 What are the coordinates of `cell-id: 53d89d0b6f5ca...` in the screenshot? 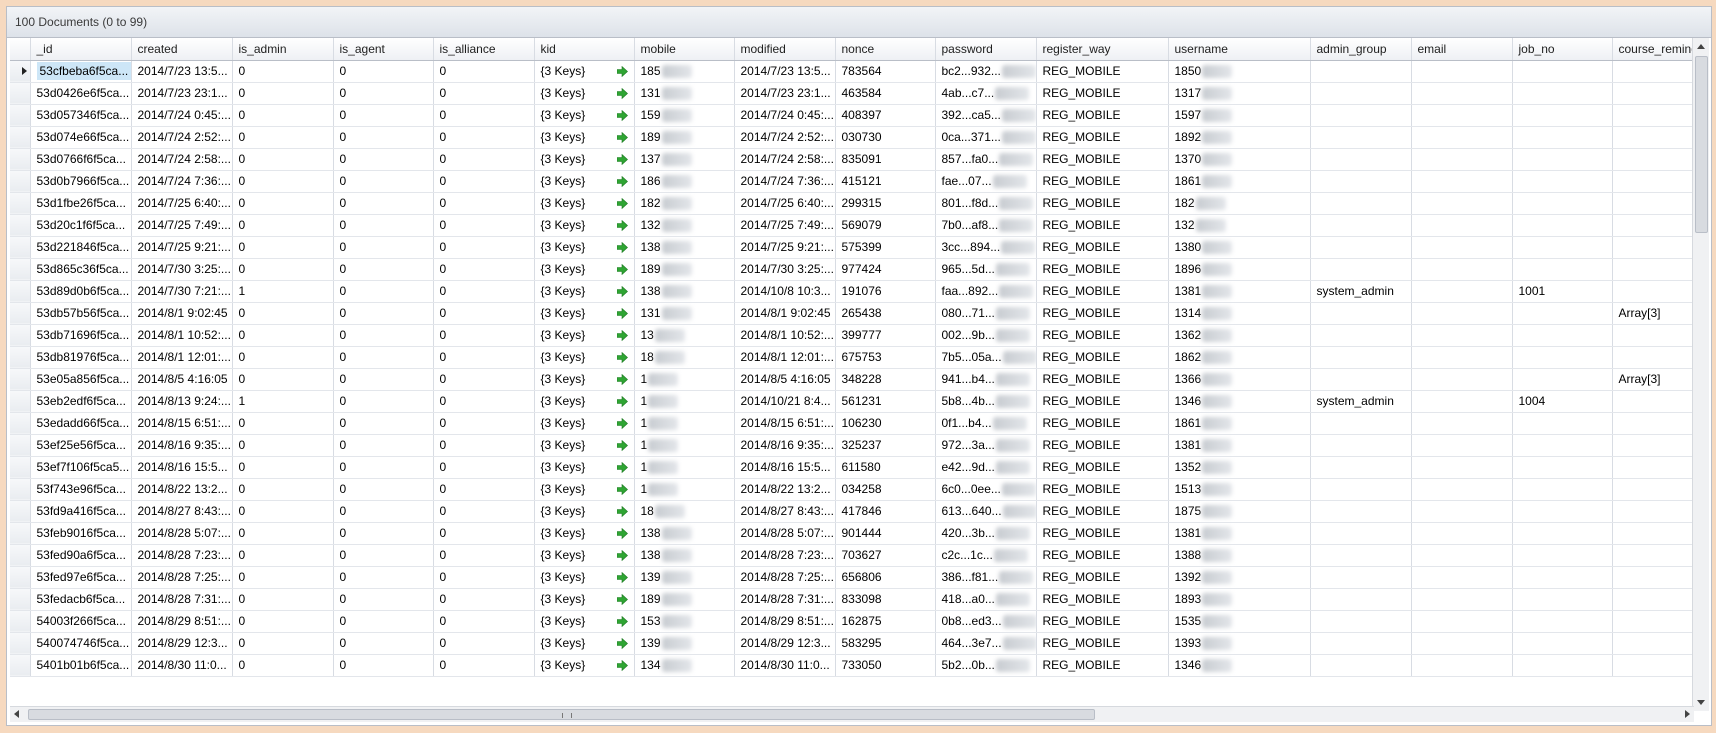 It's located at (81, 291).